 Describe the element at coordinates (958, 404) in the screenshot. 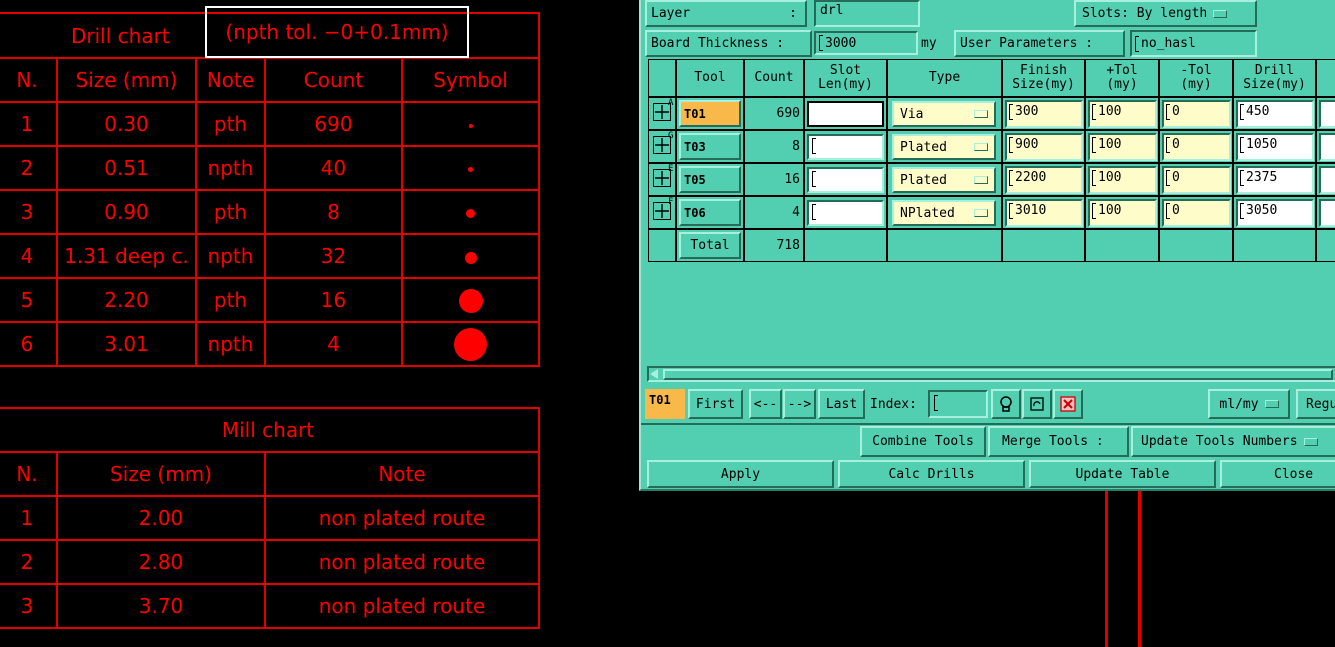

I see `index-field` at that location.